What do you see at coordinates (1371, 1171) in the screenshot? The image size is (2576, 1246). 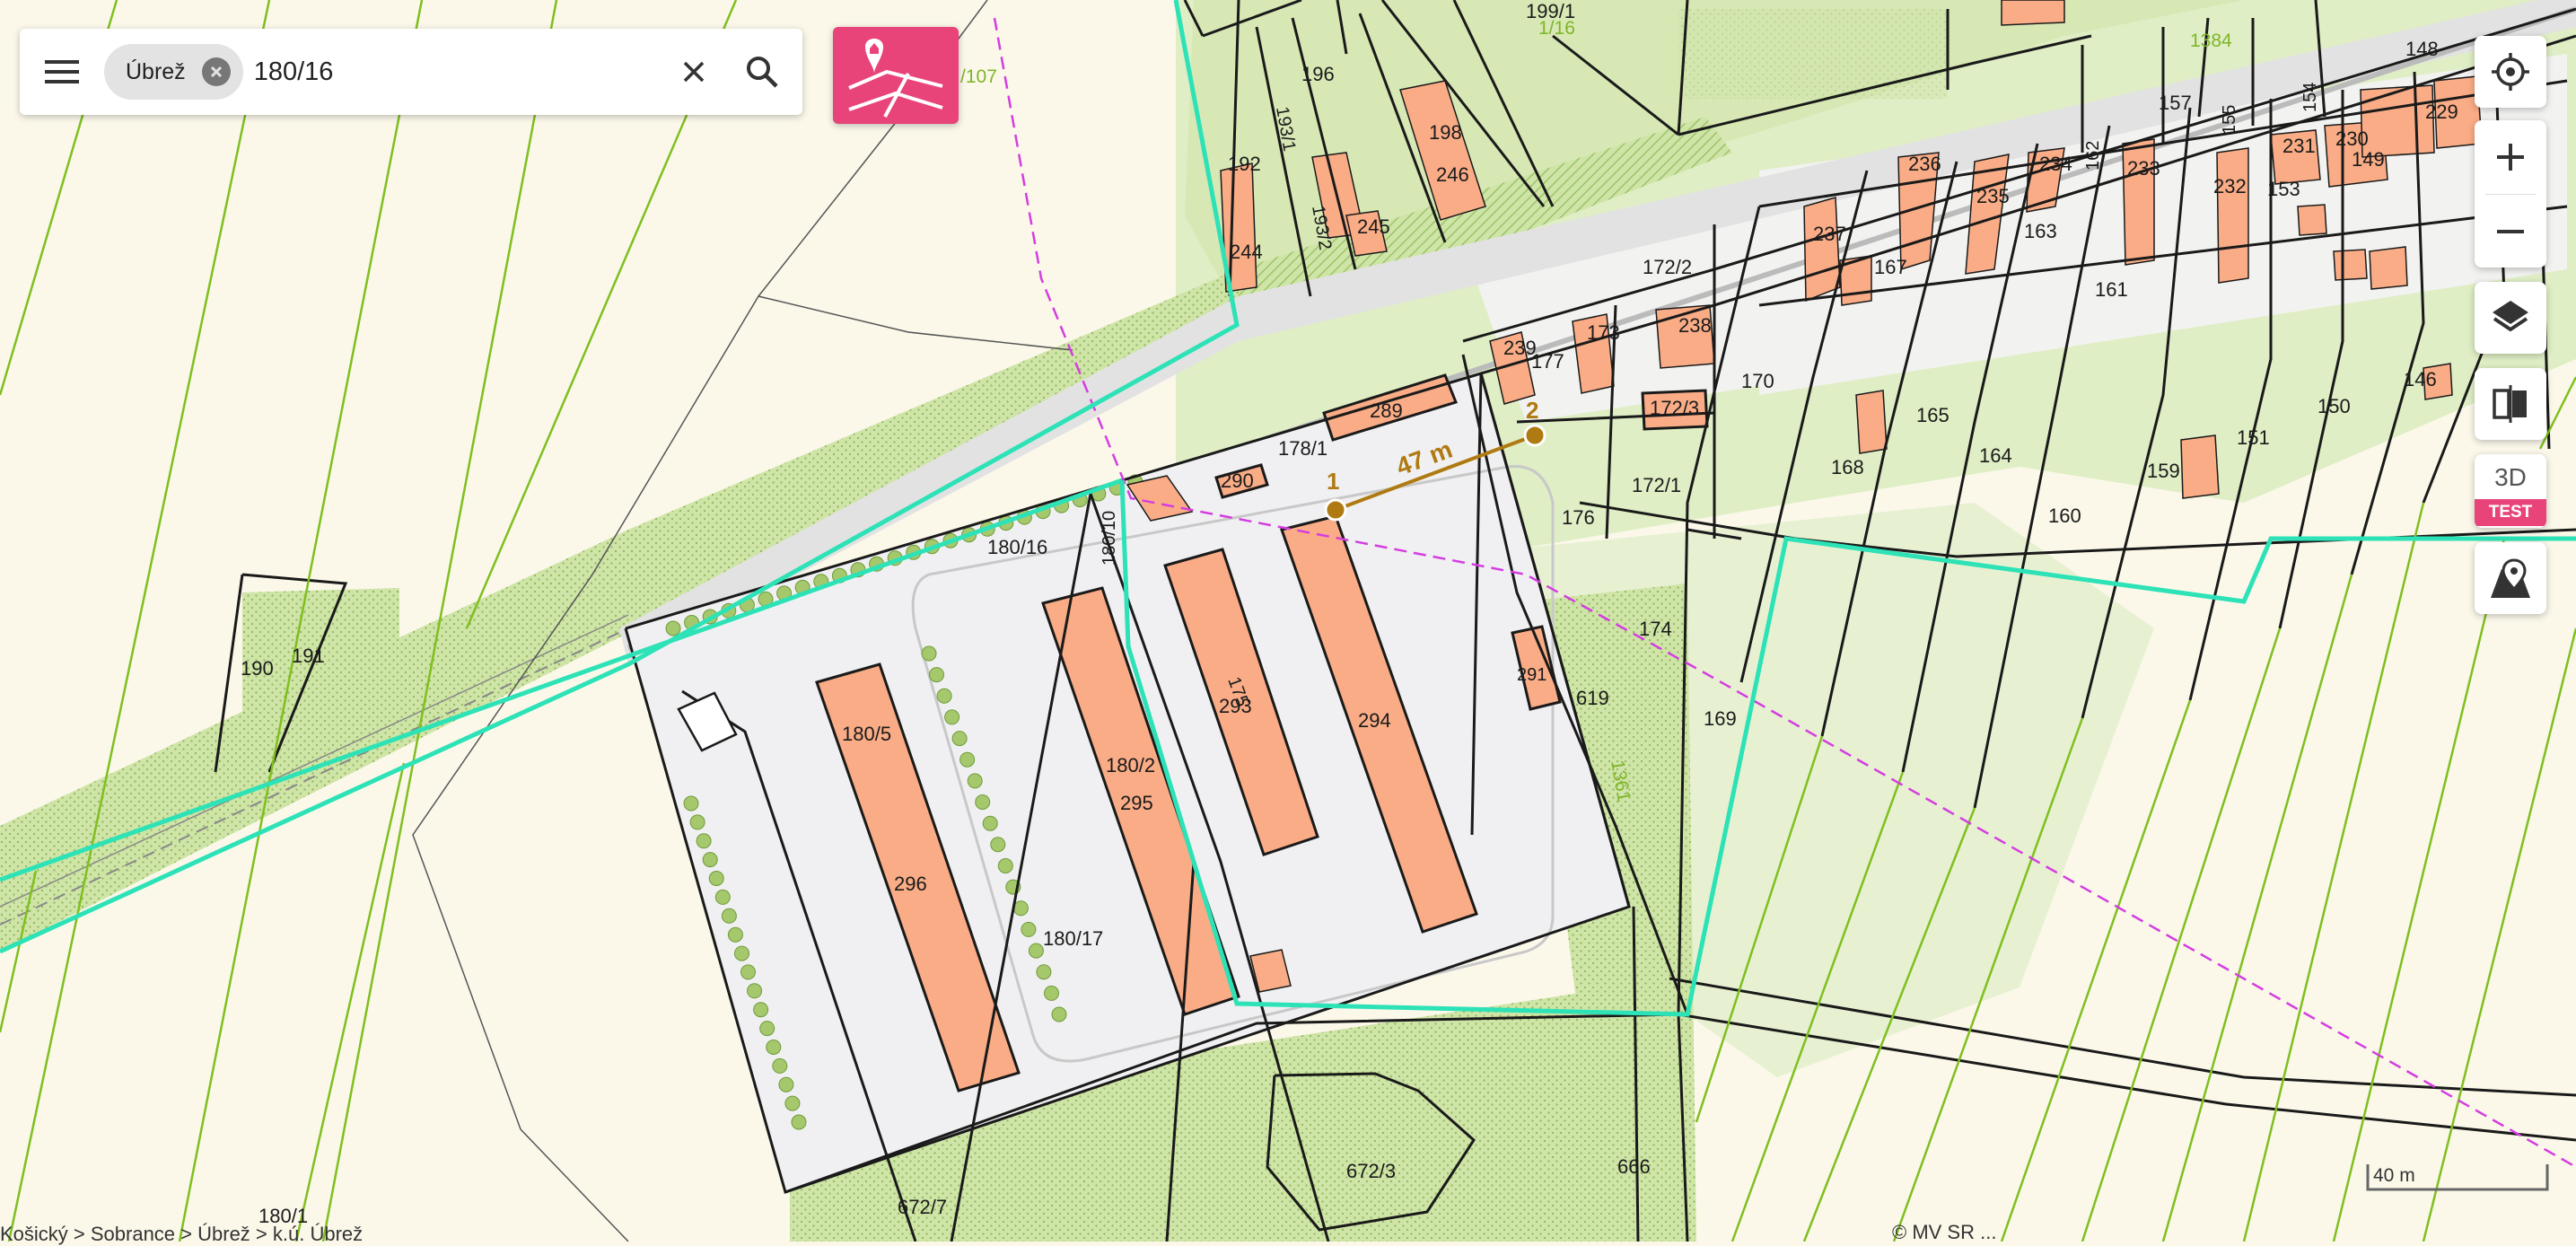 I see `label-672-3: 672/3` at bounding box center [1371, 1171].